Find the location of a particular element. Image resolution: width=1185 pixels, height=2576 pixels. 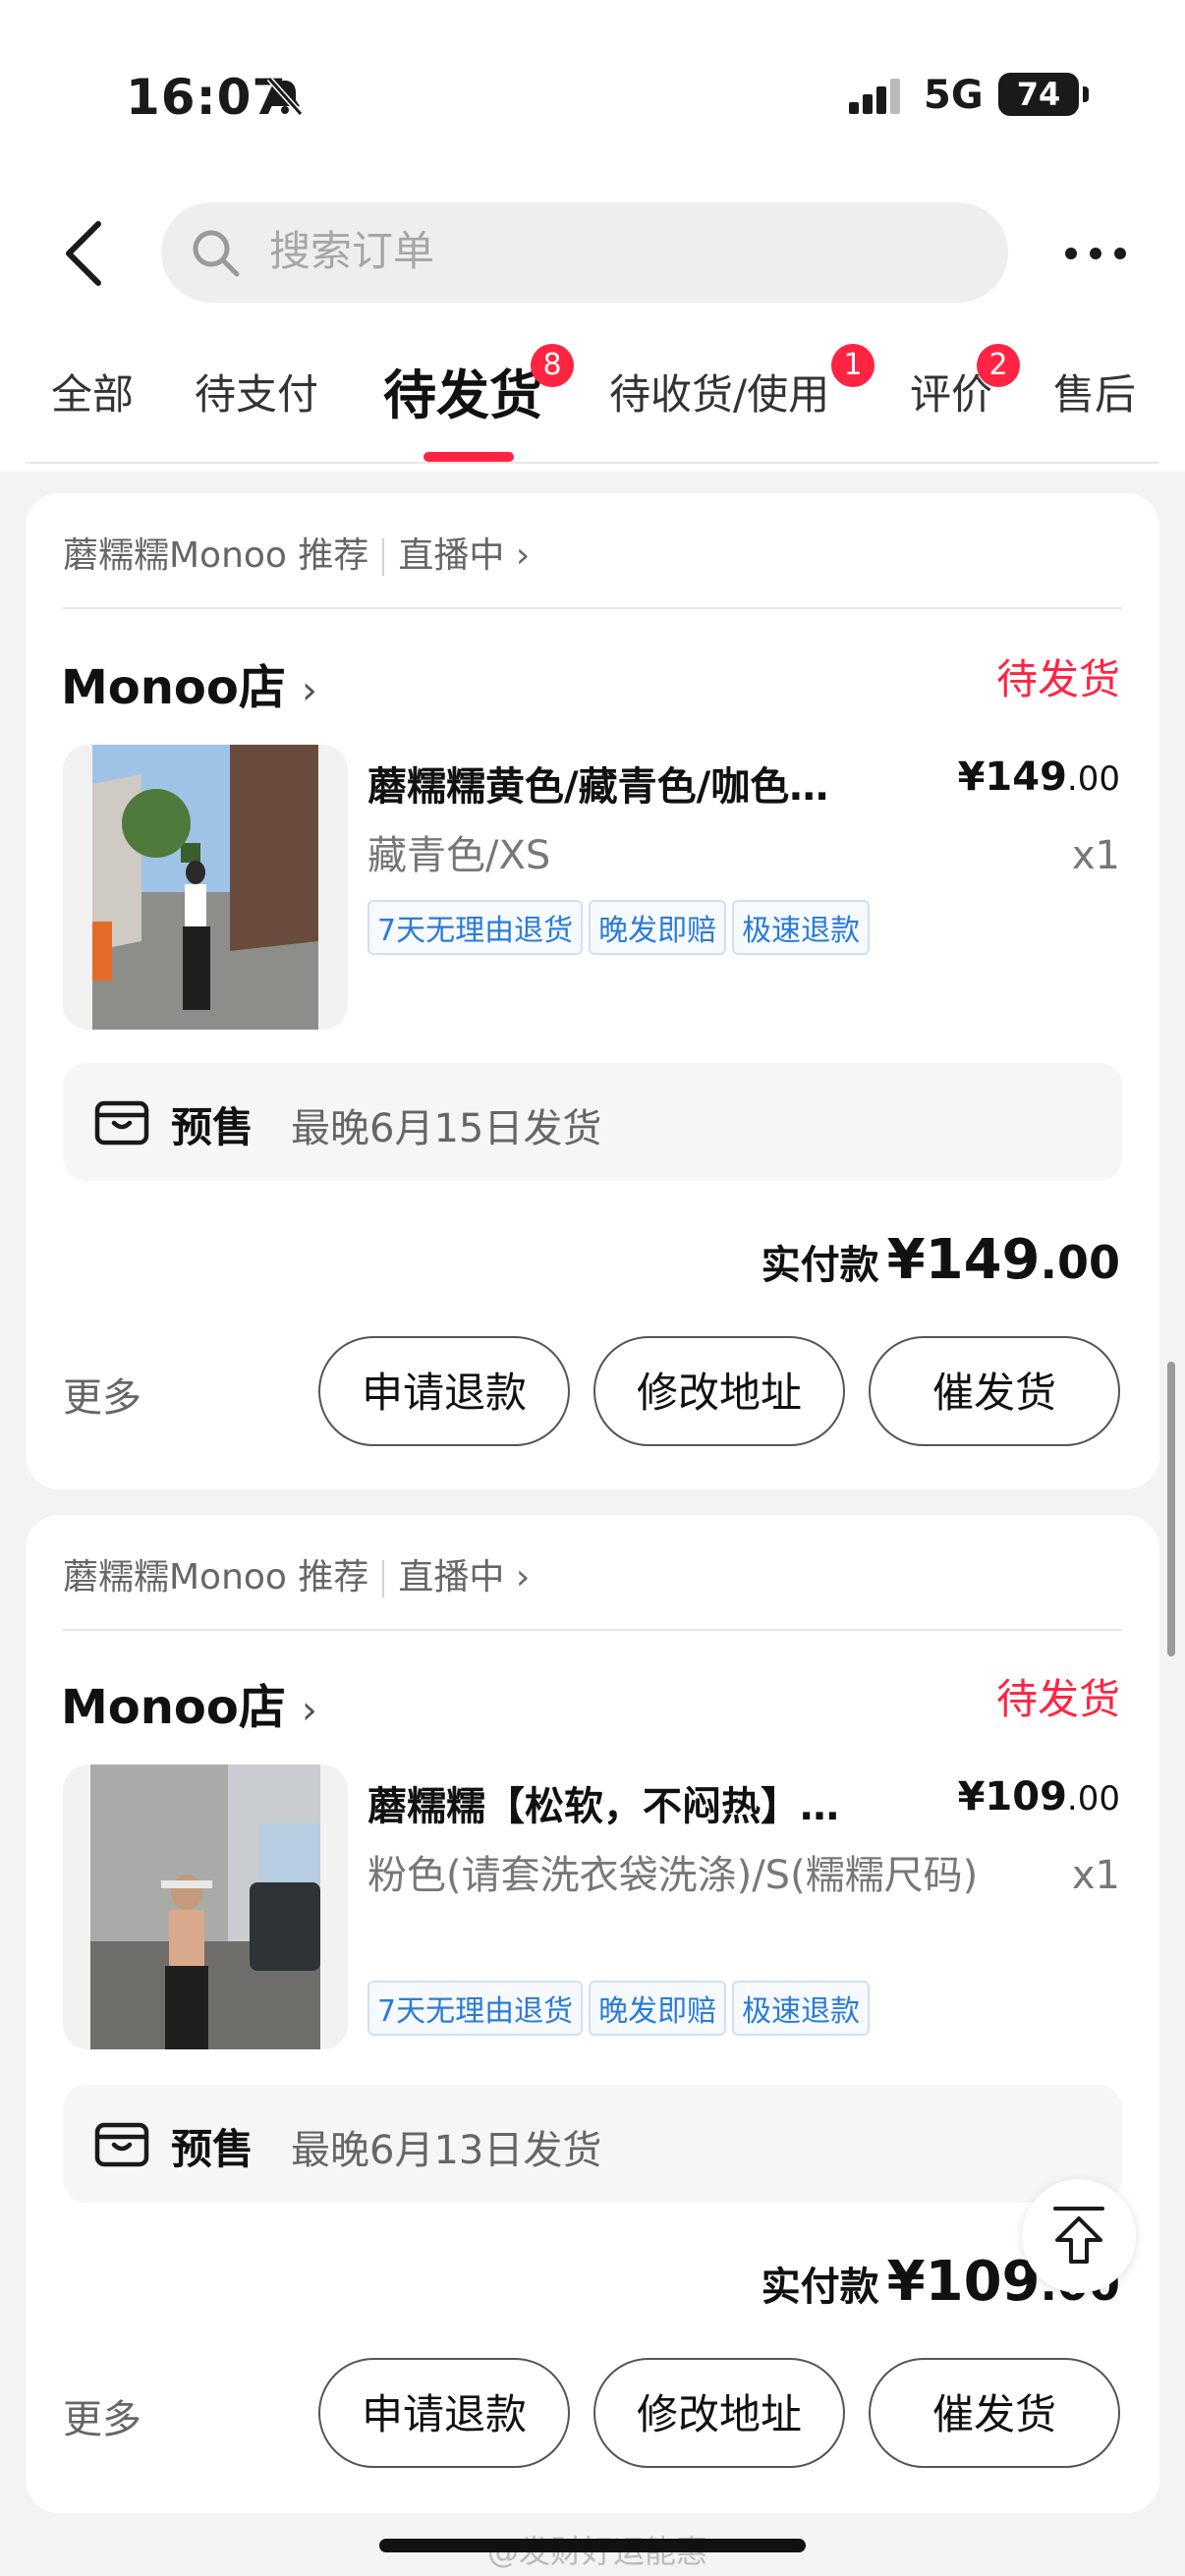

product-photo-model is located at coordinates (206, 1906).